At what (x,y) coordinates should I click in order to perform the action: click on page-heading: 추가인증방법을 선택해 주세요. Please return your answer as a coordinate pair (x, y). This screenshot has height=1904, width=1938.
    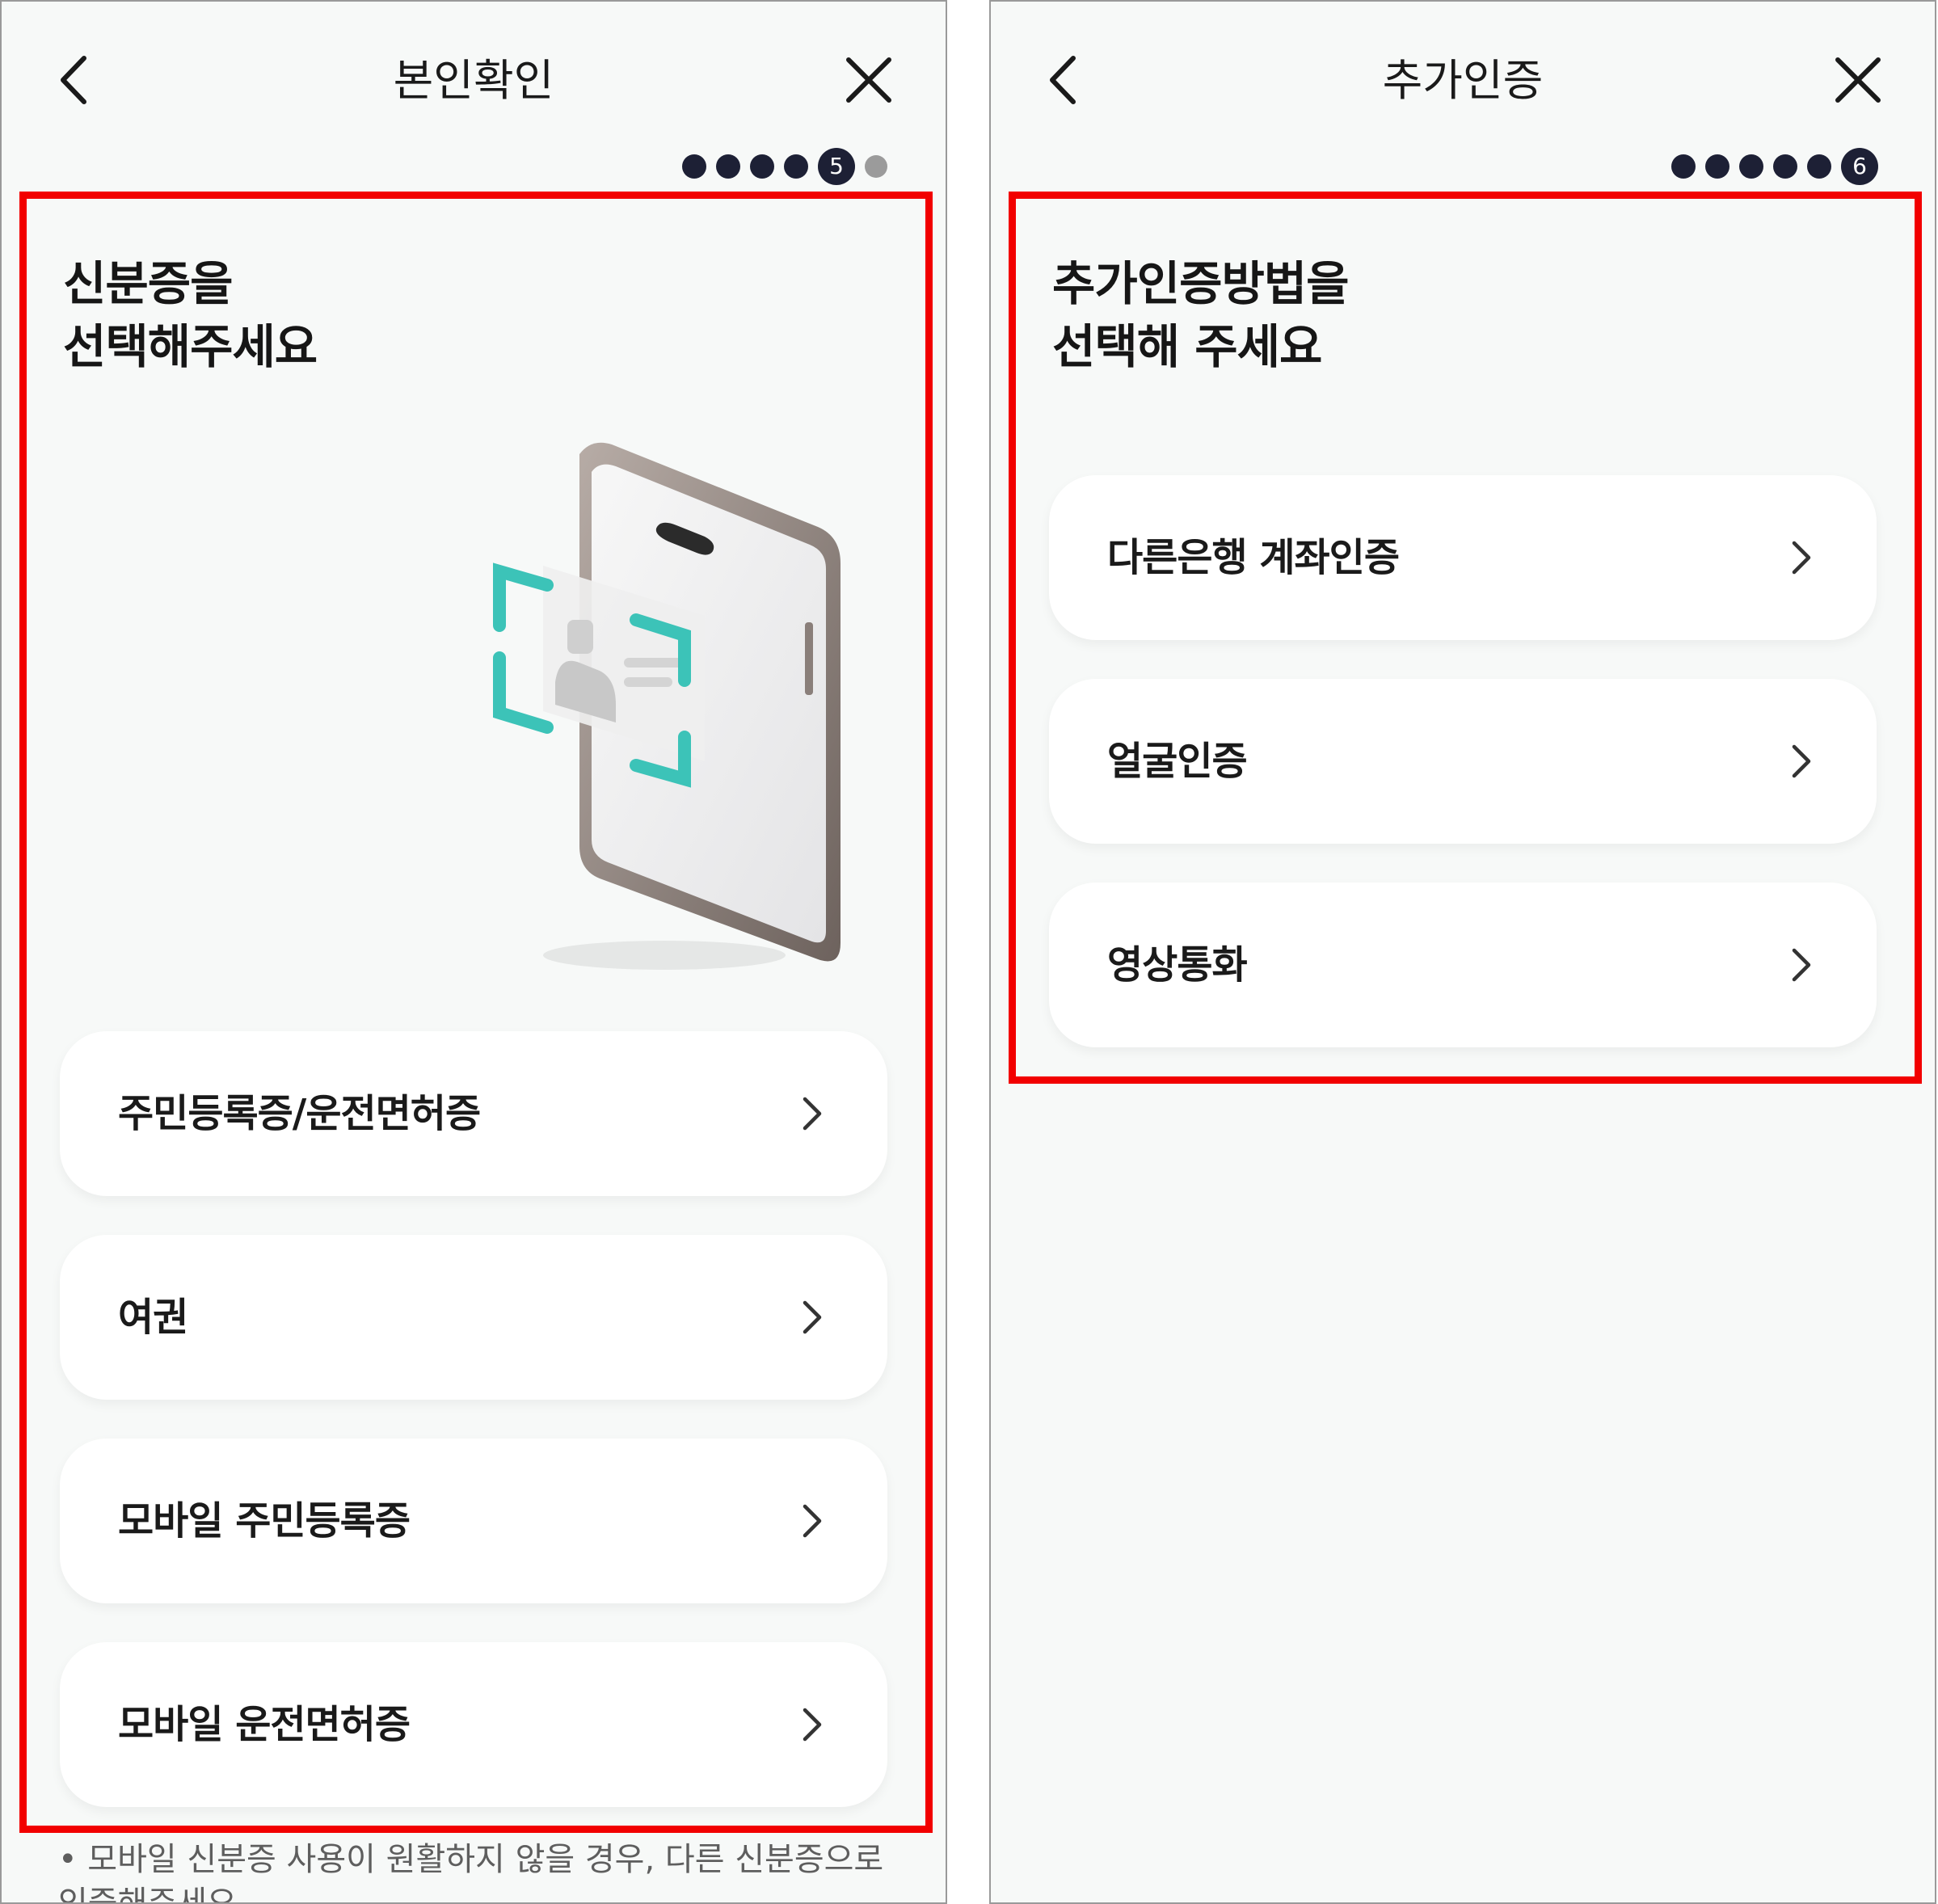
    Looking at the image, I should click on (1201, 315).